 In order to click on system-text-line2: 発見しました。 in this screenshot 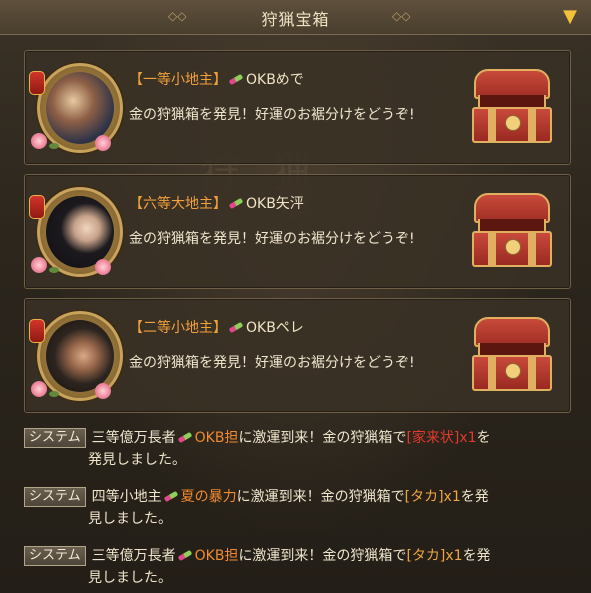, I will do `click(137, 460)`.